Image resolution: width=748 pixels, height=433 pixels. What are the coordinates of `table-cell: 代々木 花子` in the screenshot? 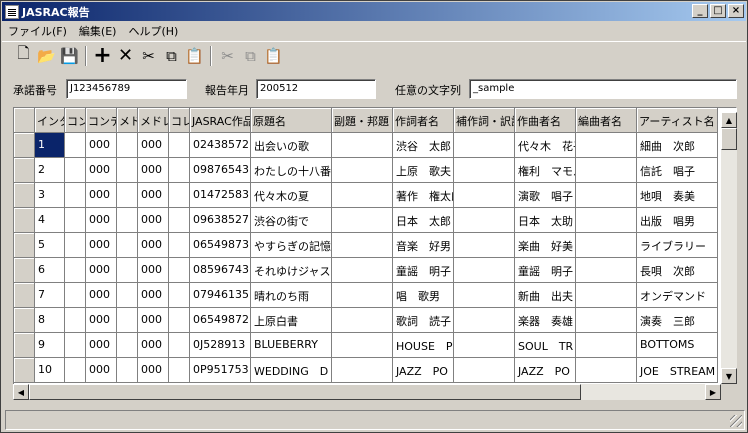 It's located at (545, 145).